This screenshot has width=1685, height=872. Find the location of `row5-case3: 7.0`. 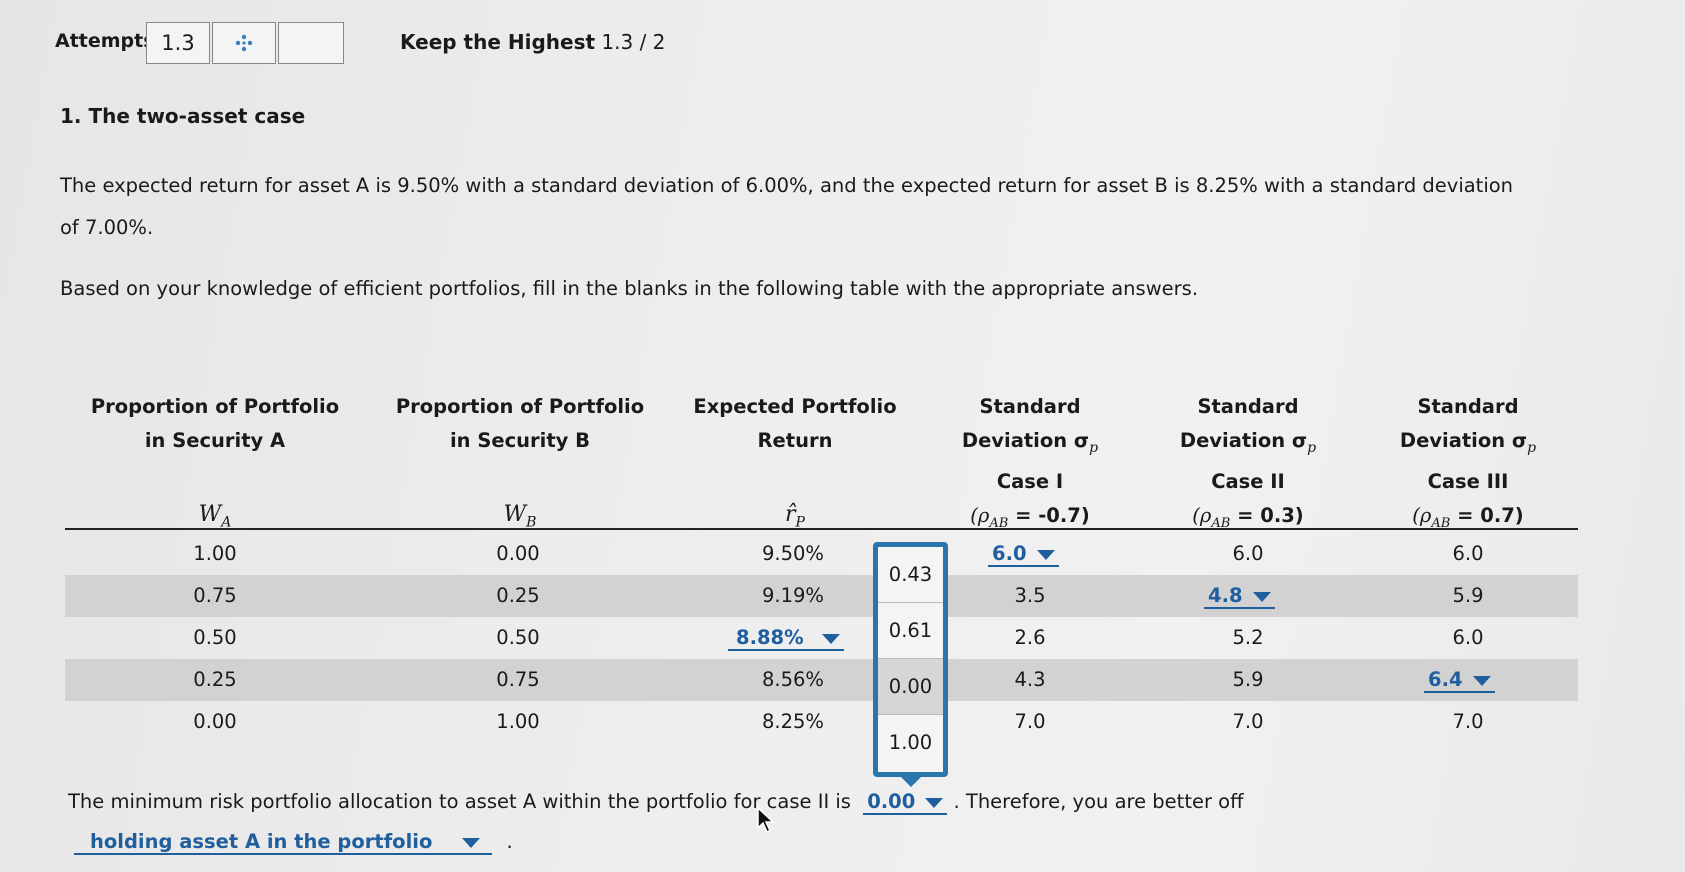

row5-case3: 7.0 is located at coordinates (1468, 721).